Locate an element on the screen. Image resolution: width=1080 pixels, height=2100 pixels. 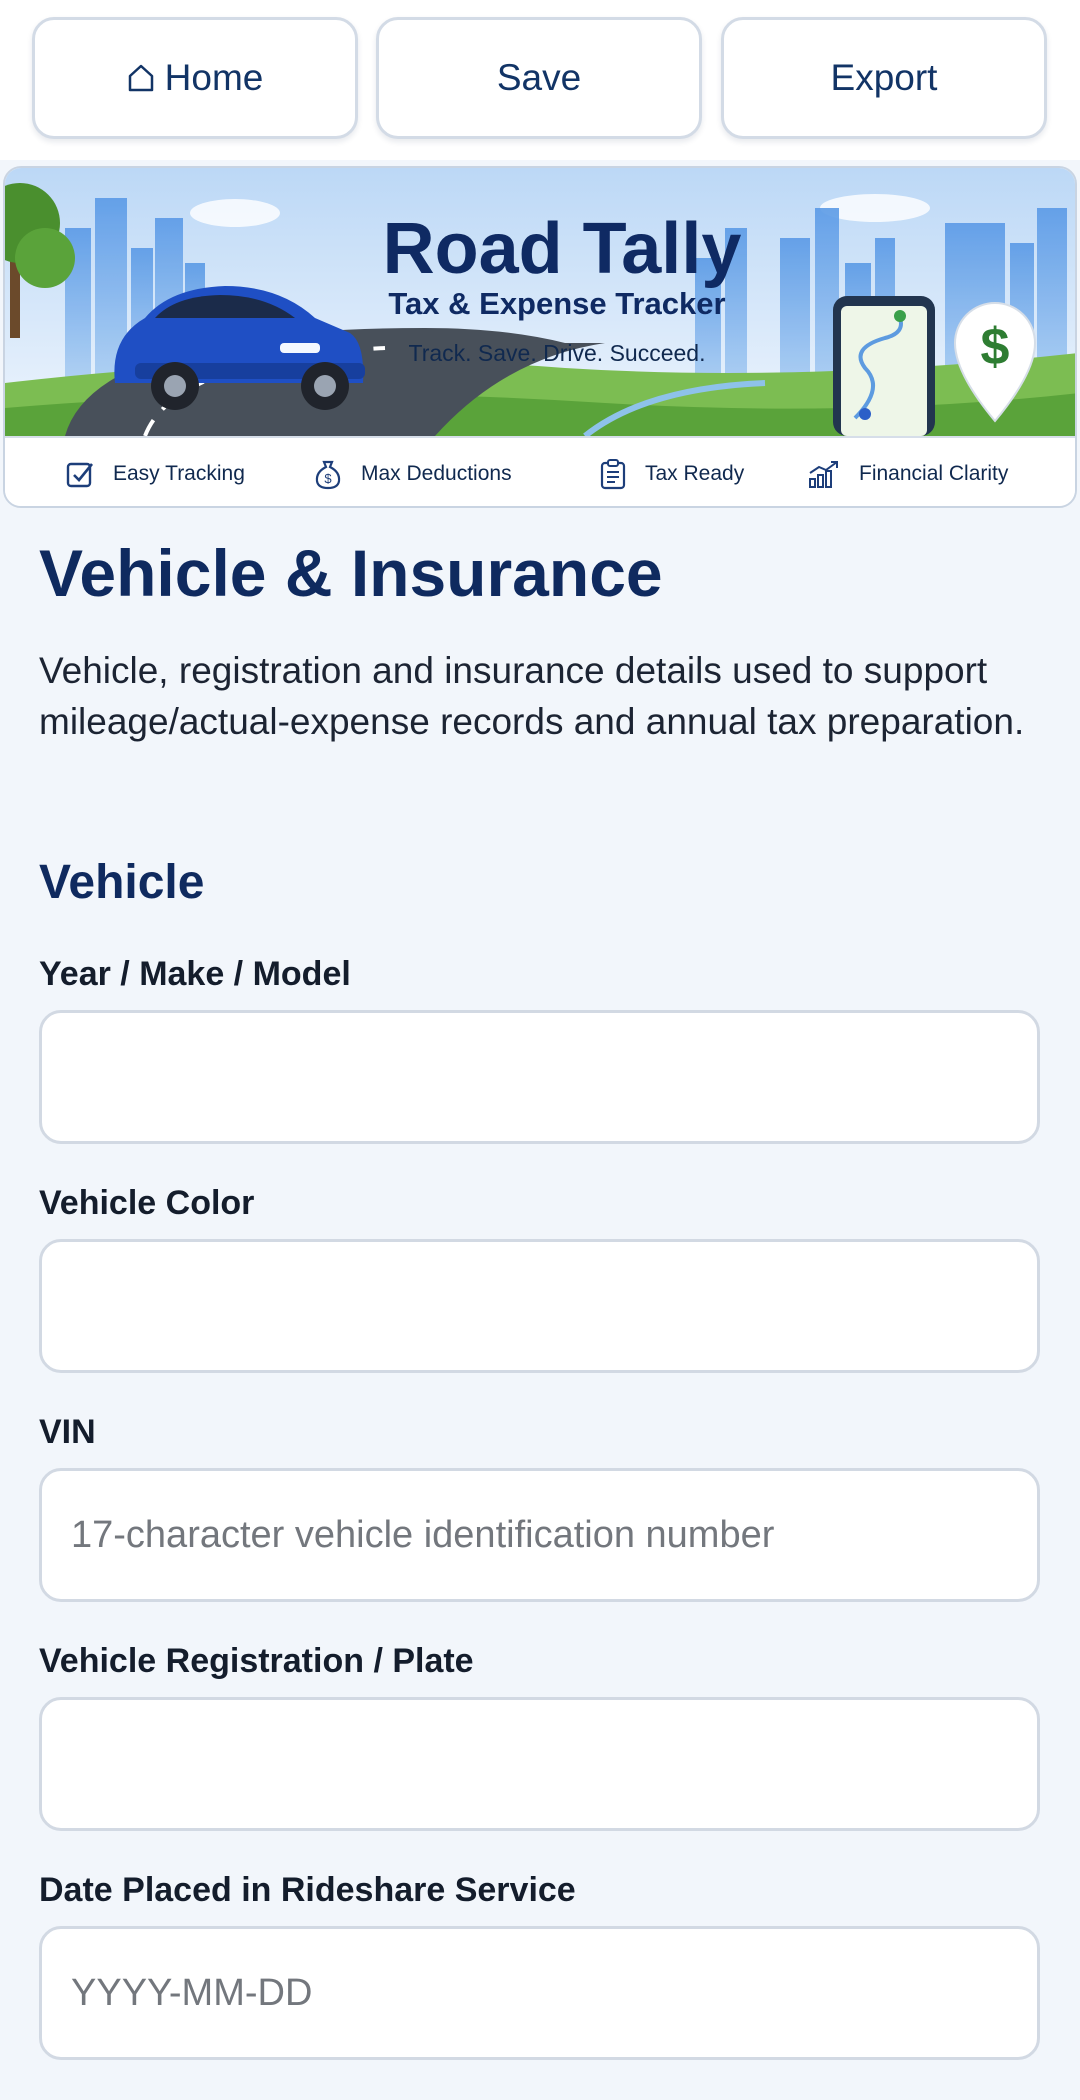
vehicle-color-input is located at coordinates (539, 1306).